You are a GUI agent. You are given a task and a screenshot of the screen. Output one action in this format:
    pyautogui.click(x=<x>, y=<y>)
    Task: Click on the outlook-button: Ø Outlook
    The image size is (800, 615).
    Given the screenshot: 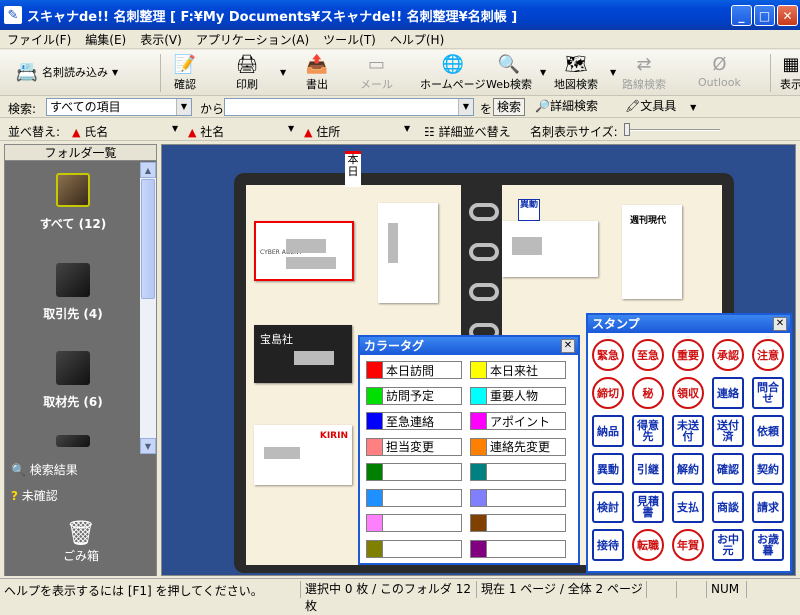 What is the action you would take?
    pyautogui.click(x=719, y=71)
    